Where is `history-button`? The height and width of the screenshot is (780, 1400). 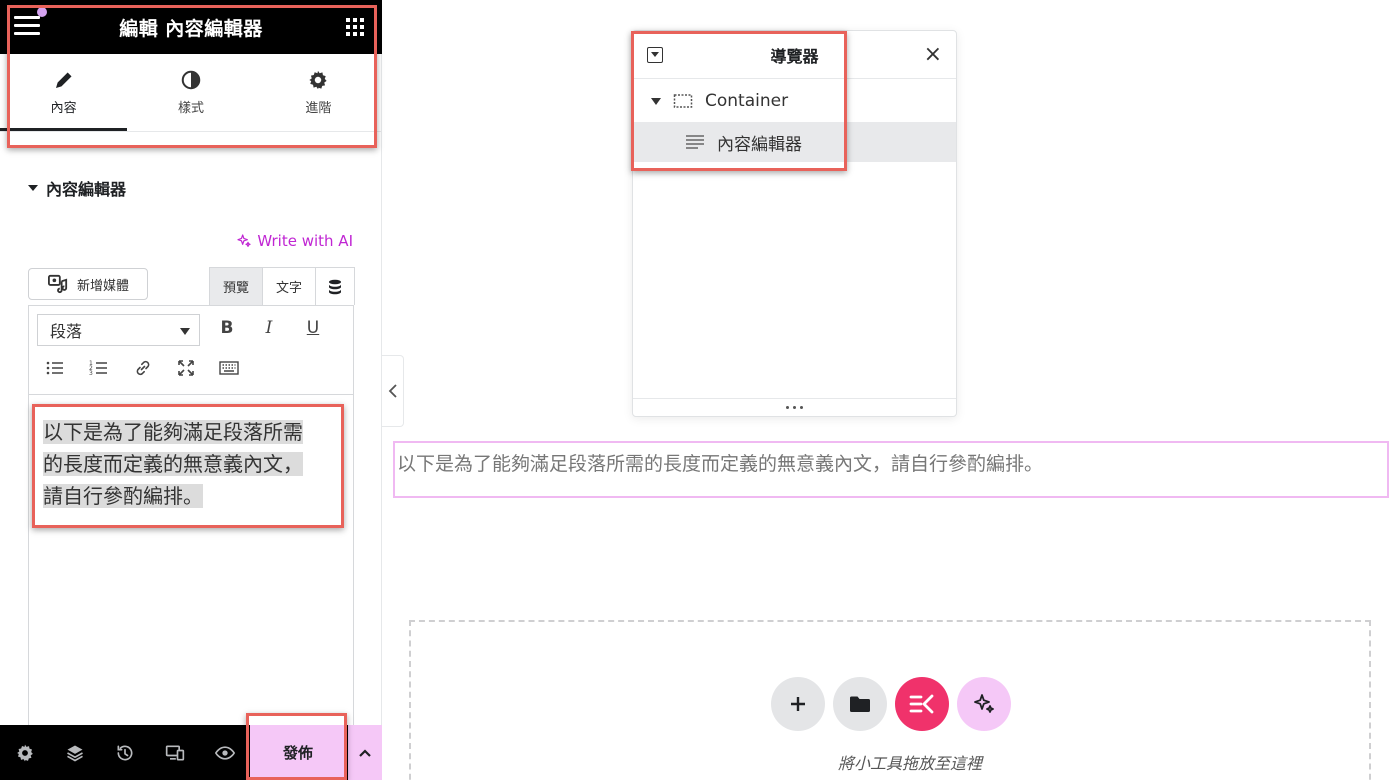 history-button is located at coordinates (125, 752).